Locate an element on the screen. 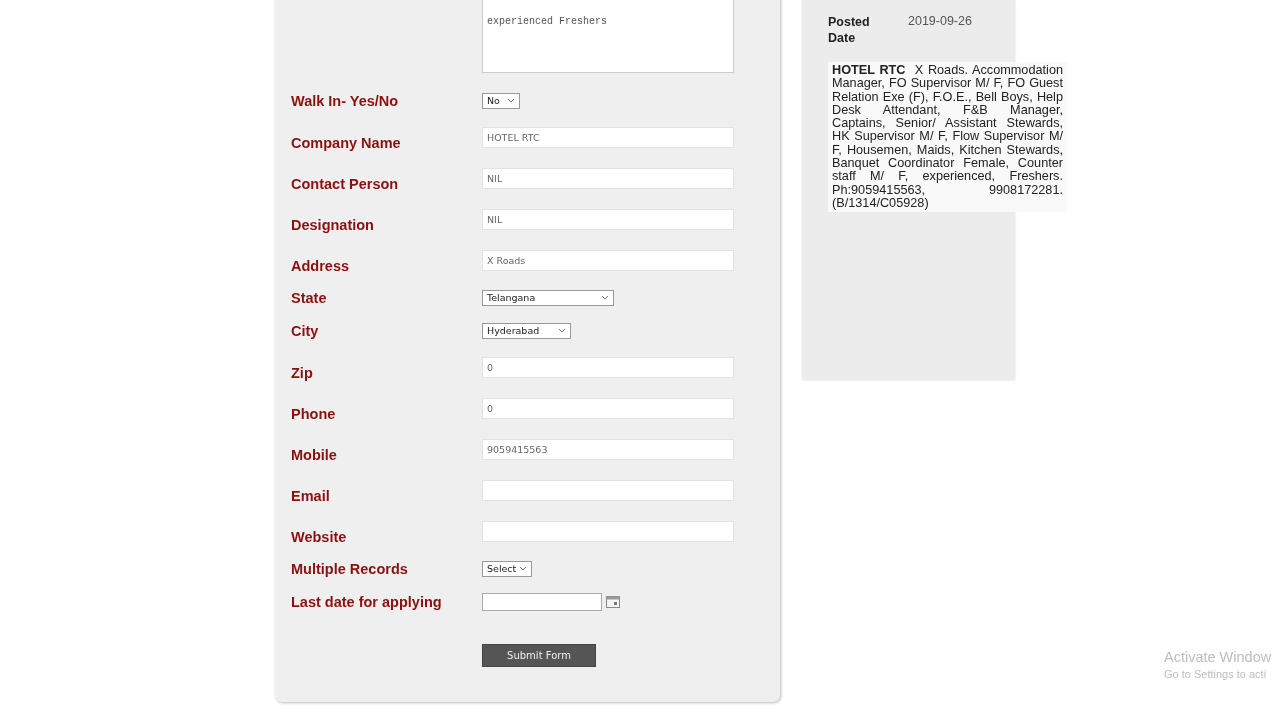  input-field: X Roads is located at coordinates (608, 260).